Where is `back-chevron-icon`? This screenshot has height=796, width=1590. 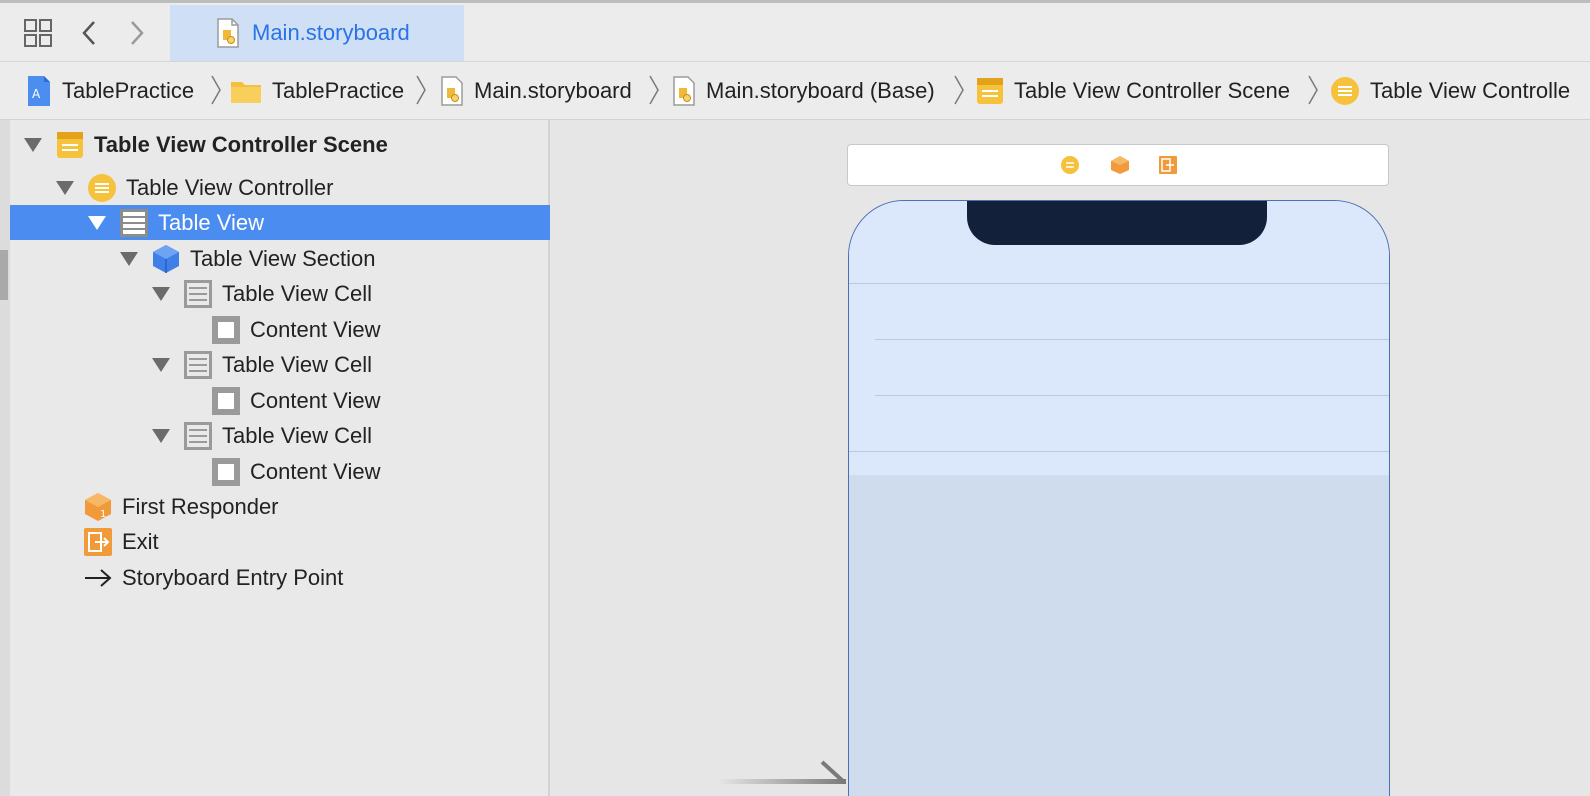
back-chevron-icon is located at coordinates (90, 33).